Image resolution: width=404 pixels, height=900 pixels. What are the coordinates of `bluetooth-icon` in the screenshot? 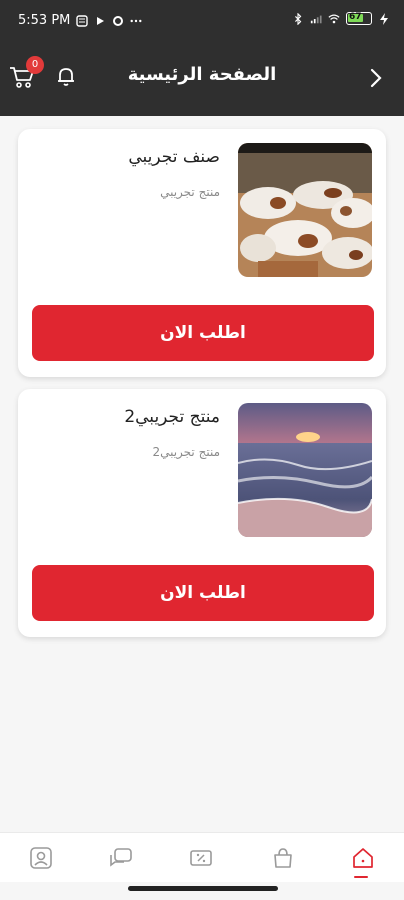 It's located at (298, 18).